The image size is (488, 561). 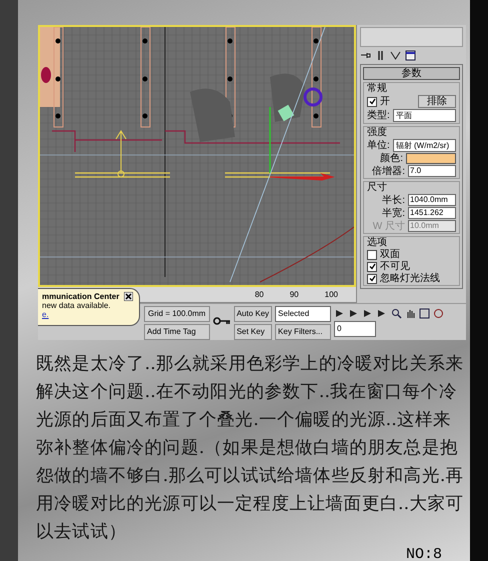 What do you see at coordinates (355, 329) in the screenshot?
I see `frame-field: 0` at bounding box center [355, 329].